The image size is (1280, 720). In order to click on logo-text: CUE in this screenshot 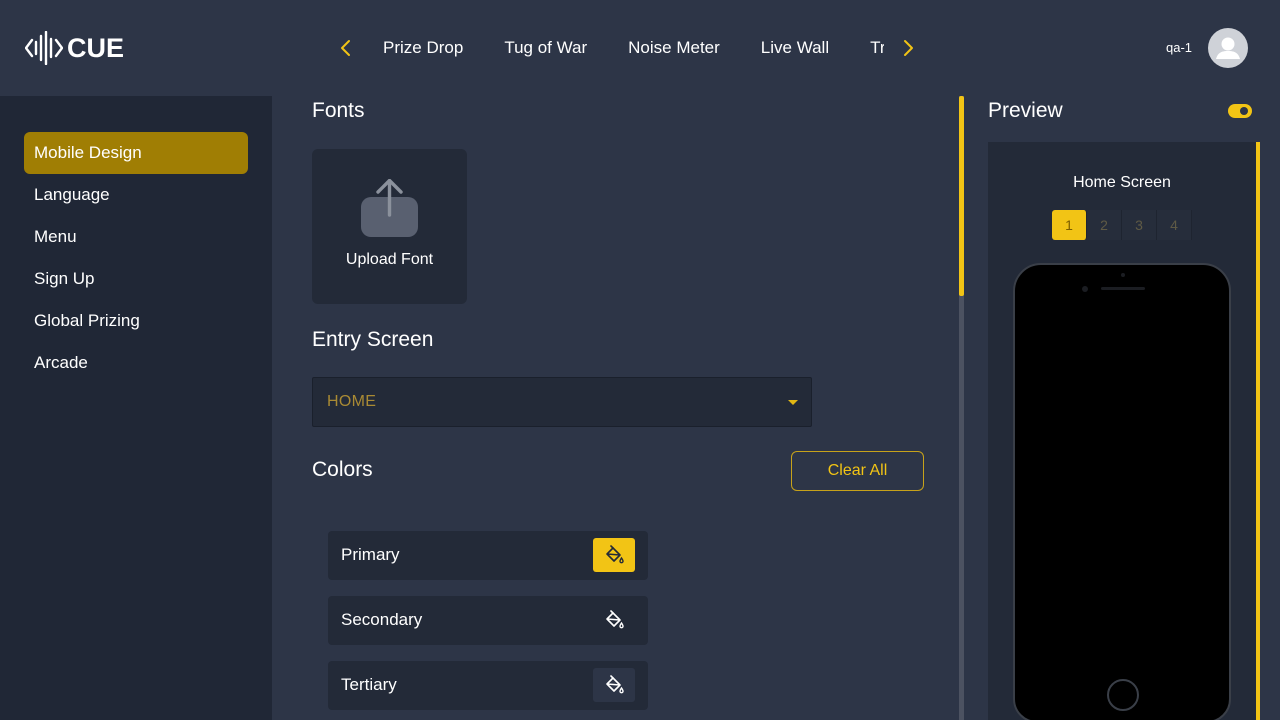, I will do `click(96, 47)`.